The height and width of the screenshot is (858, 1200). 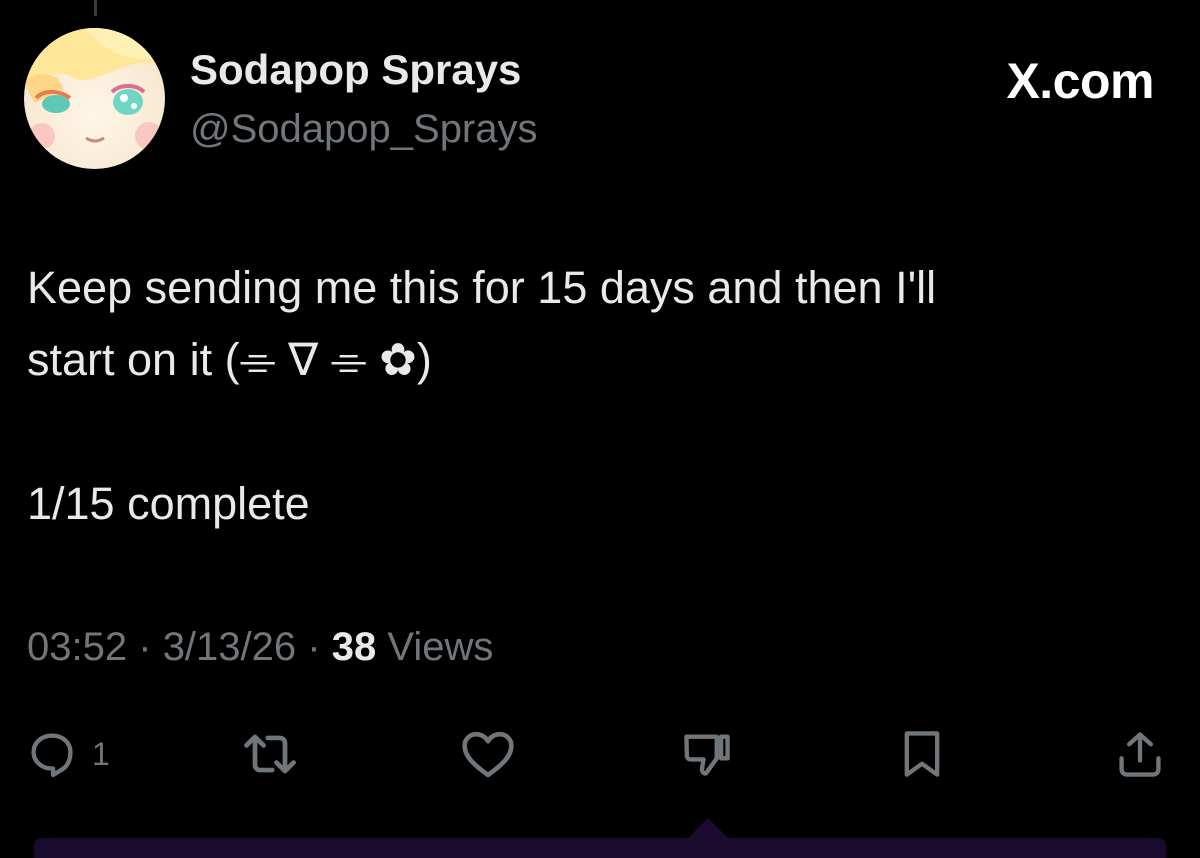 I want to click on dislike-icon, so click(x=707, y=755).